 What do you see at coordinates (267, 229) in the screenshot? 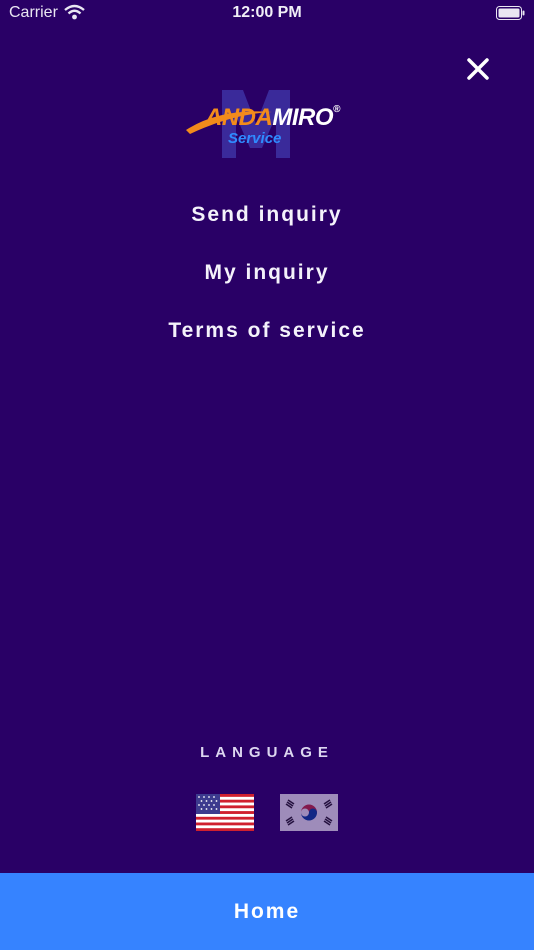
I see `menu-item-send-inquiry: Send inquiry` at bounding box center [267, 229].